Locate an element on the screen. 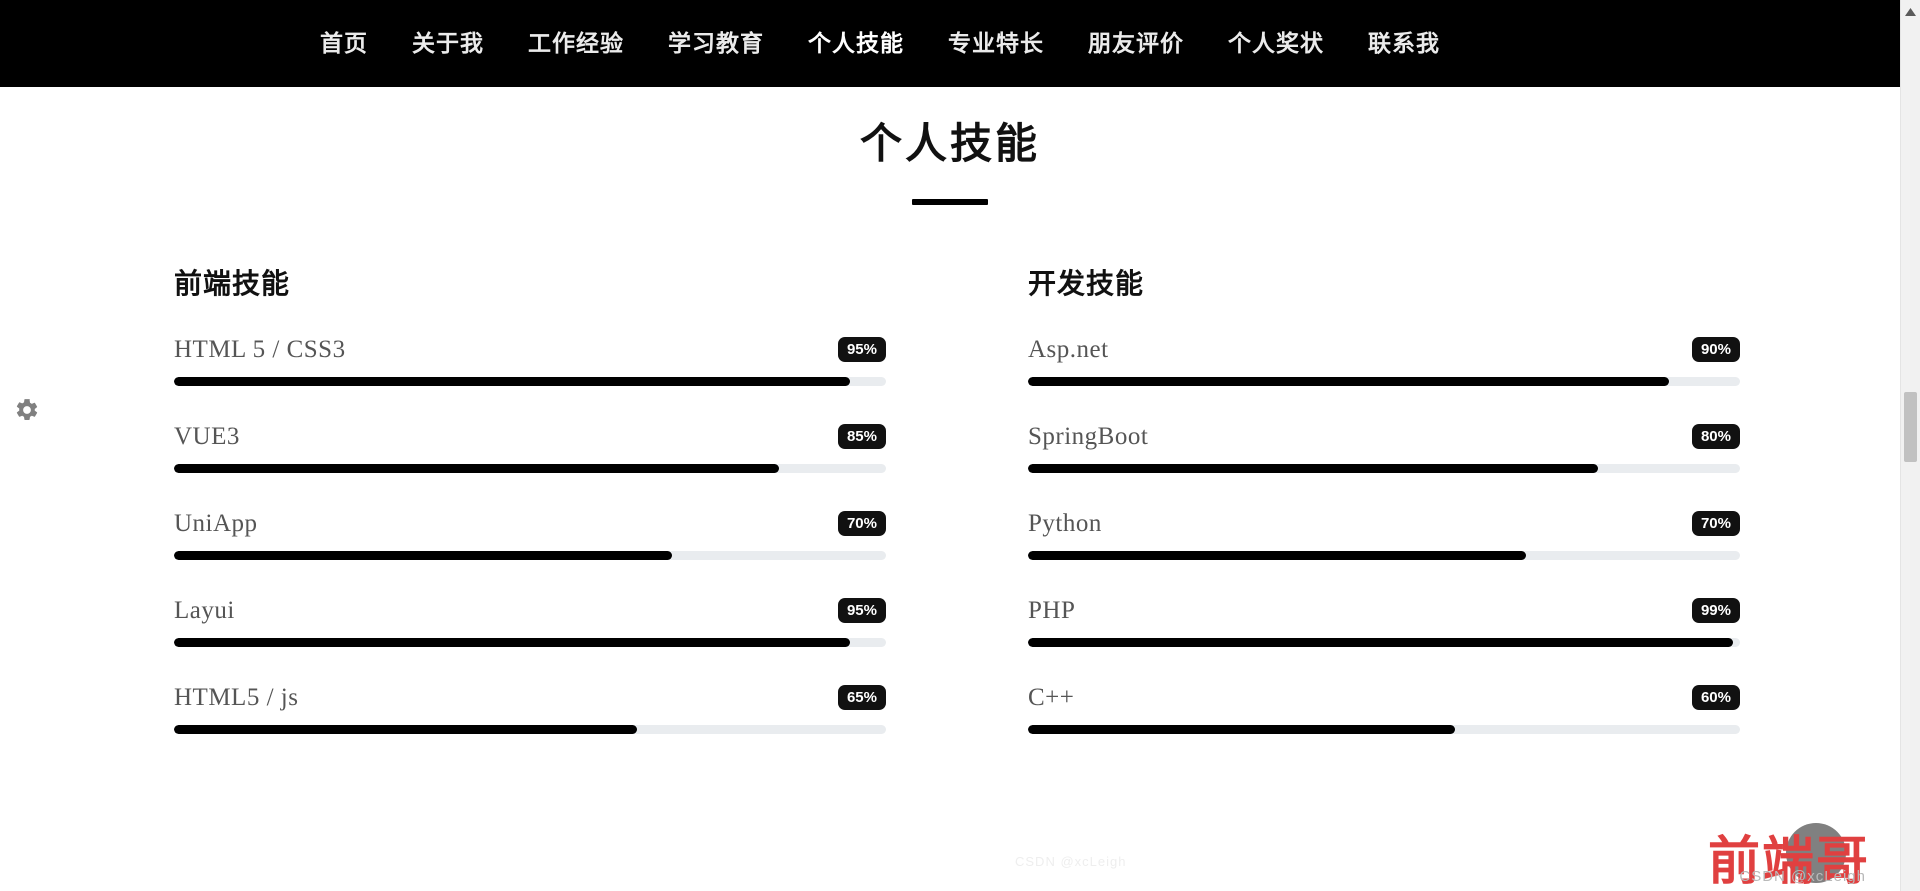 The width and height of the screenshot is (1920, 891). skill-name-label: Python is located at coordinates (1065, 523).